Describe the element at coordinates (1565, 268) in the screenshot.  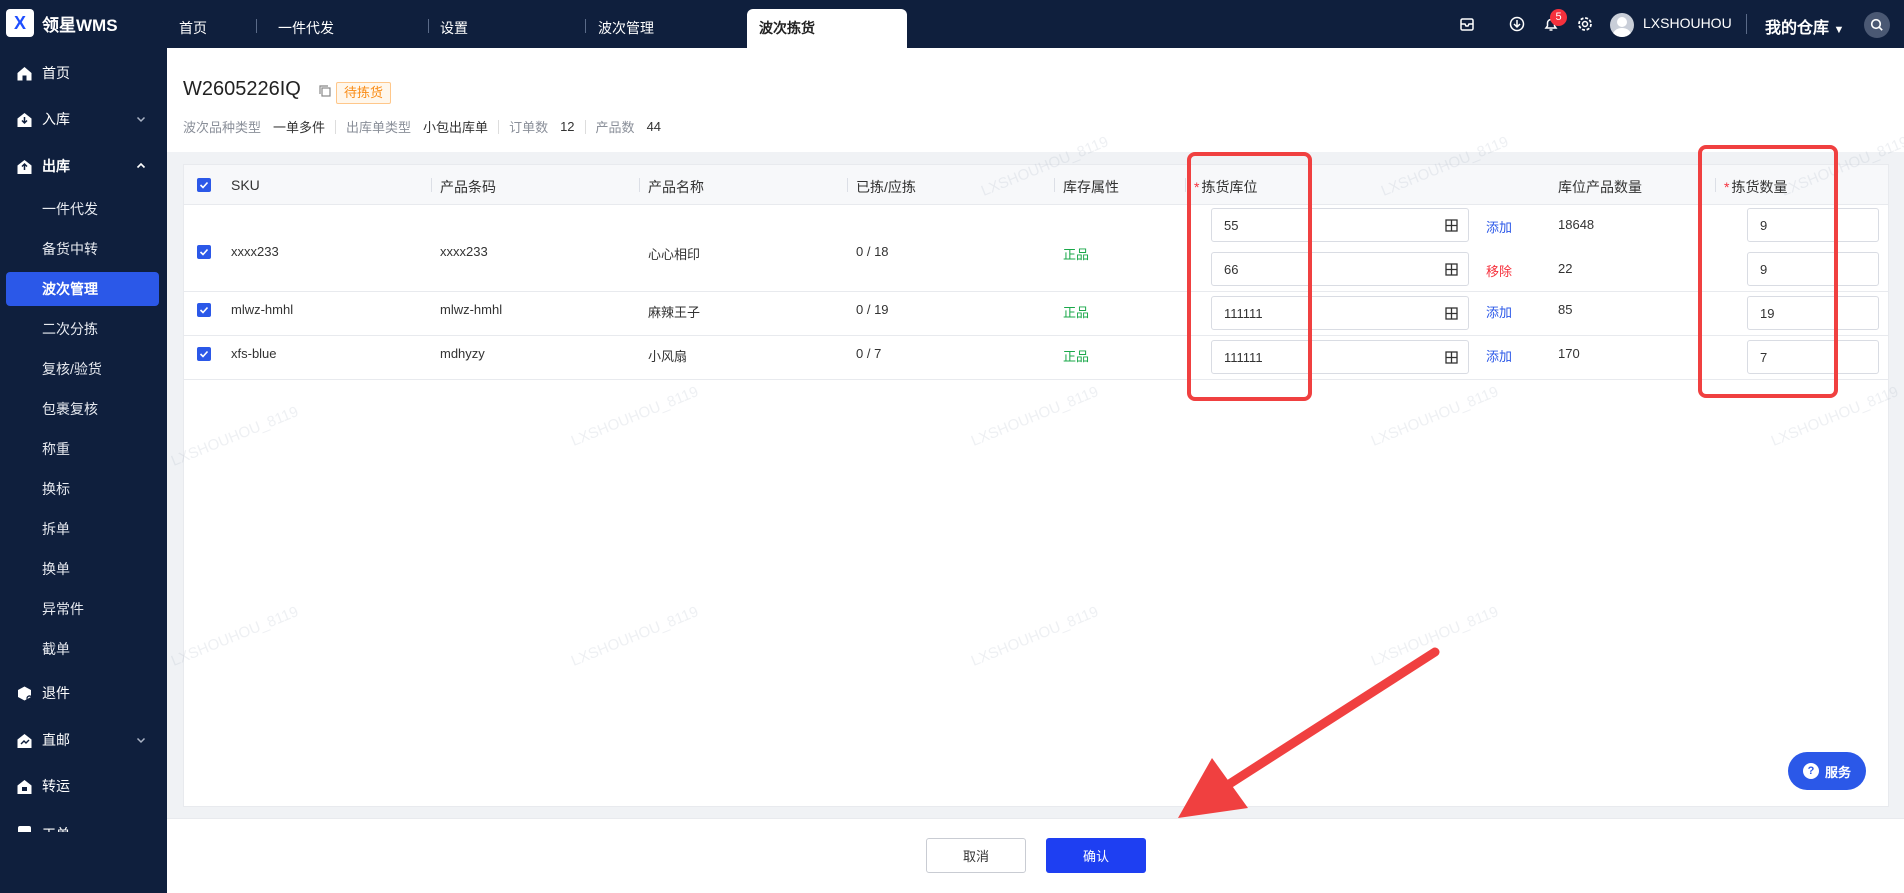
I see `cell-location-qty: 22` at that location.